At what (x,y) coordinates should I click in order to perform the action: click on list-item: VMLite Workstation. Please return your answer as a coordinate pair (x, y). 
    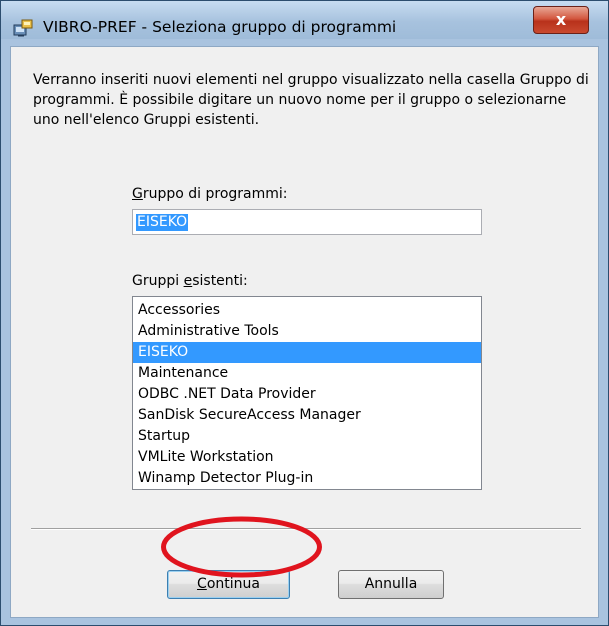
    Looking at the image, I should click on (307, 457).